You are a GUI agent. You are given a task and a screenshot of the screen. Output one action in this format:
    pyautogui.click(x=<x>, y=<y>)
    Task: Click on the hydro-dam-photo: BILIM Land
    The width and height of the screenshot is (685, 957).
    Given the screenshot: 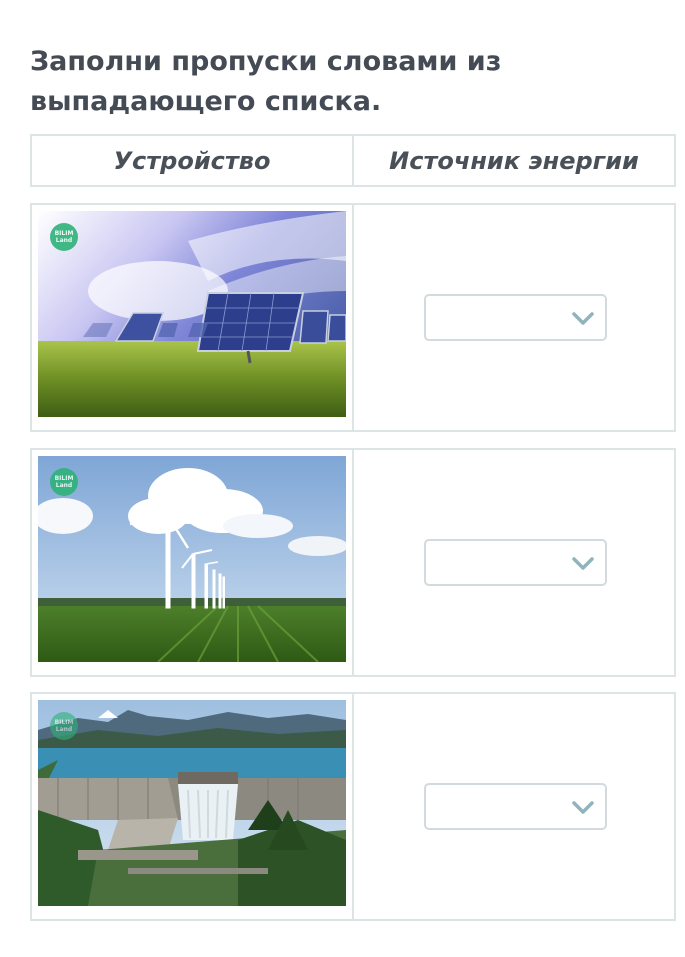 What is the action you would take?
    pyautogui.click(x=192, y=803)
    